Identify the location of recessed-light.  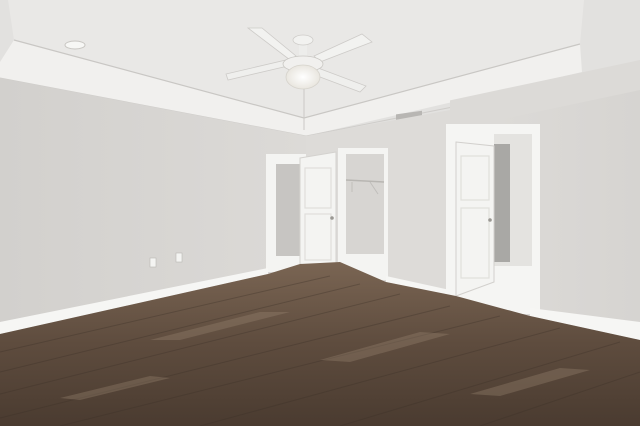
(75, 45).